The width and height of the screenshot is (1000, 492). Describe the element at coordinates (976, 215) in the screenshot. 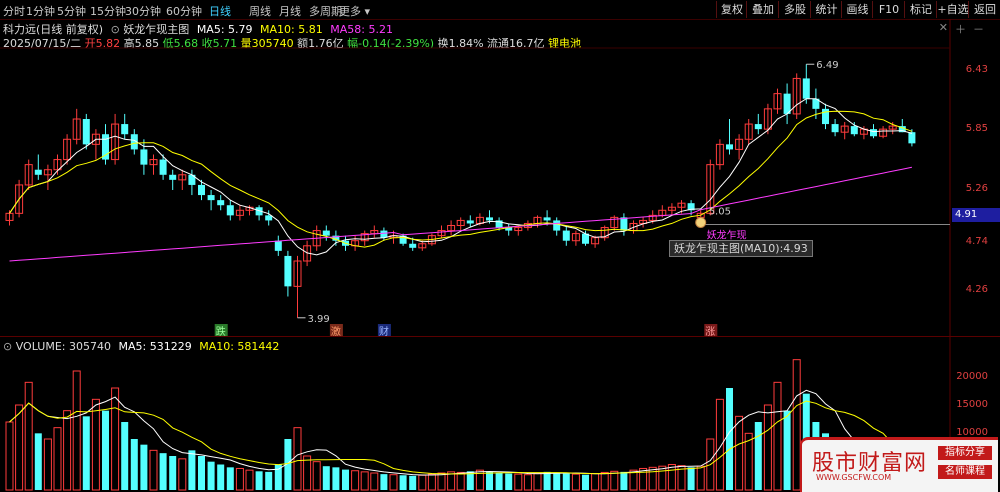

I see `current-price-box: 4.91` at that location.